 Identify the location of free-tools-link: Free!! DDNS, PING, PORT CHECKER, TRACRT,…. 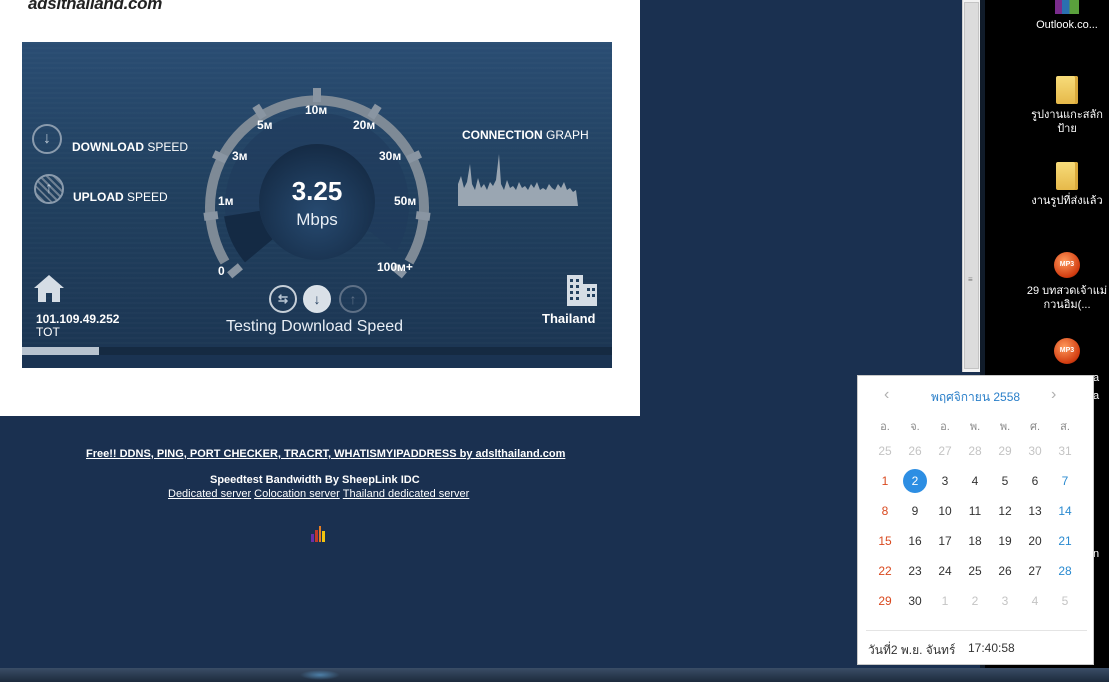
(325, 454).